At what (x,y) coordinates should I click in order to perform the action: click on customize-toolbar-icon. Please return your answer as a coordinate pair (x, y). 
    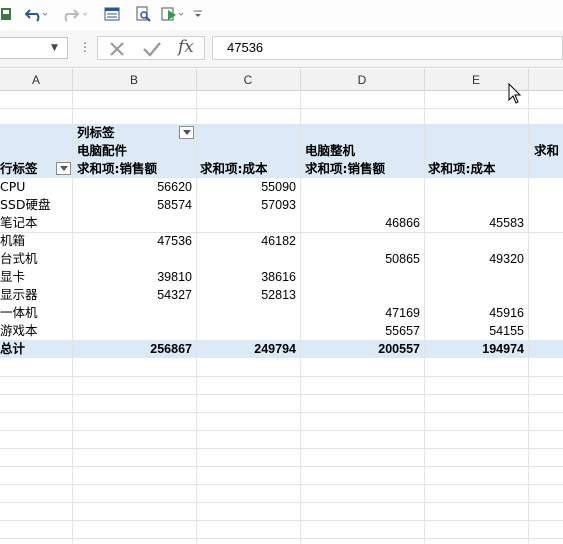
    Looking at the image, I should click on (198, 14).